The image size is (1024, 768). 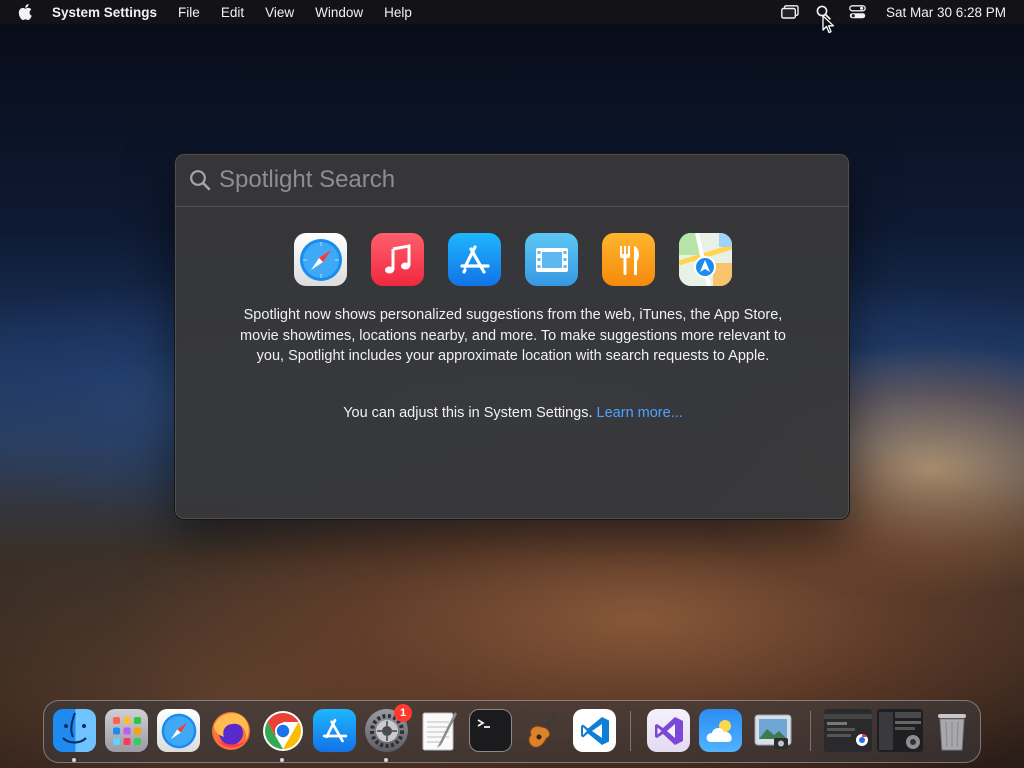 I want to click on dock-vscode, so click(x=594, y=730).